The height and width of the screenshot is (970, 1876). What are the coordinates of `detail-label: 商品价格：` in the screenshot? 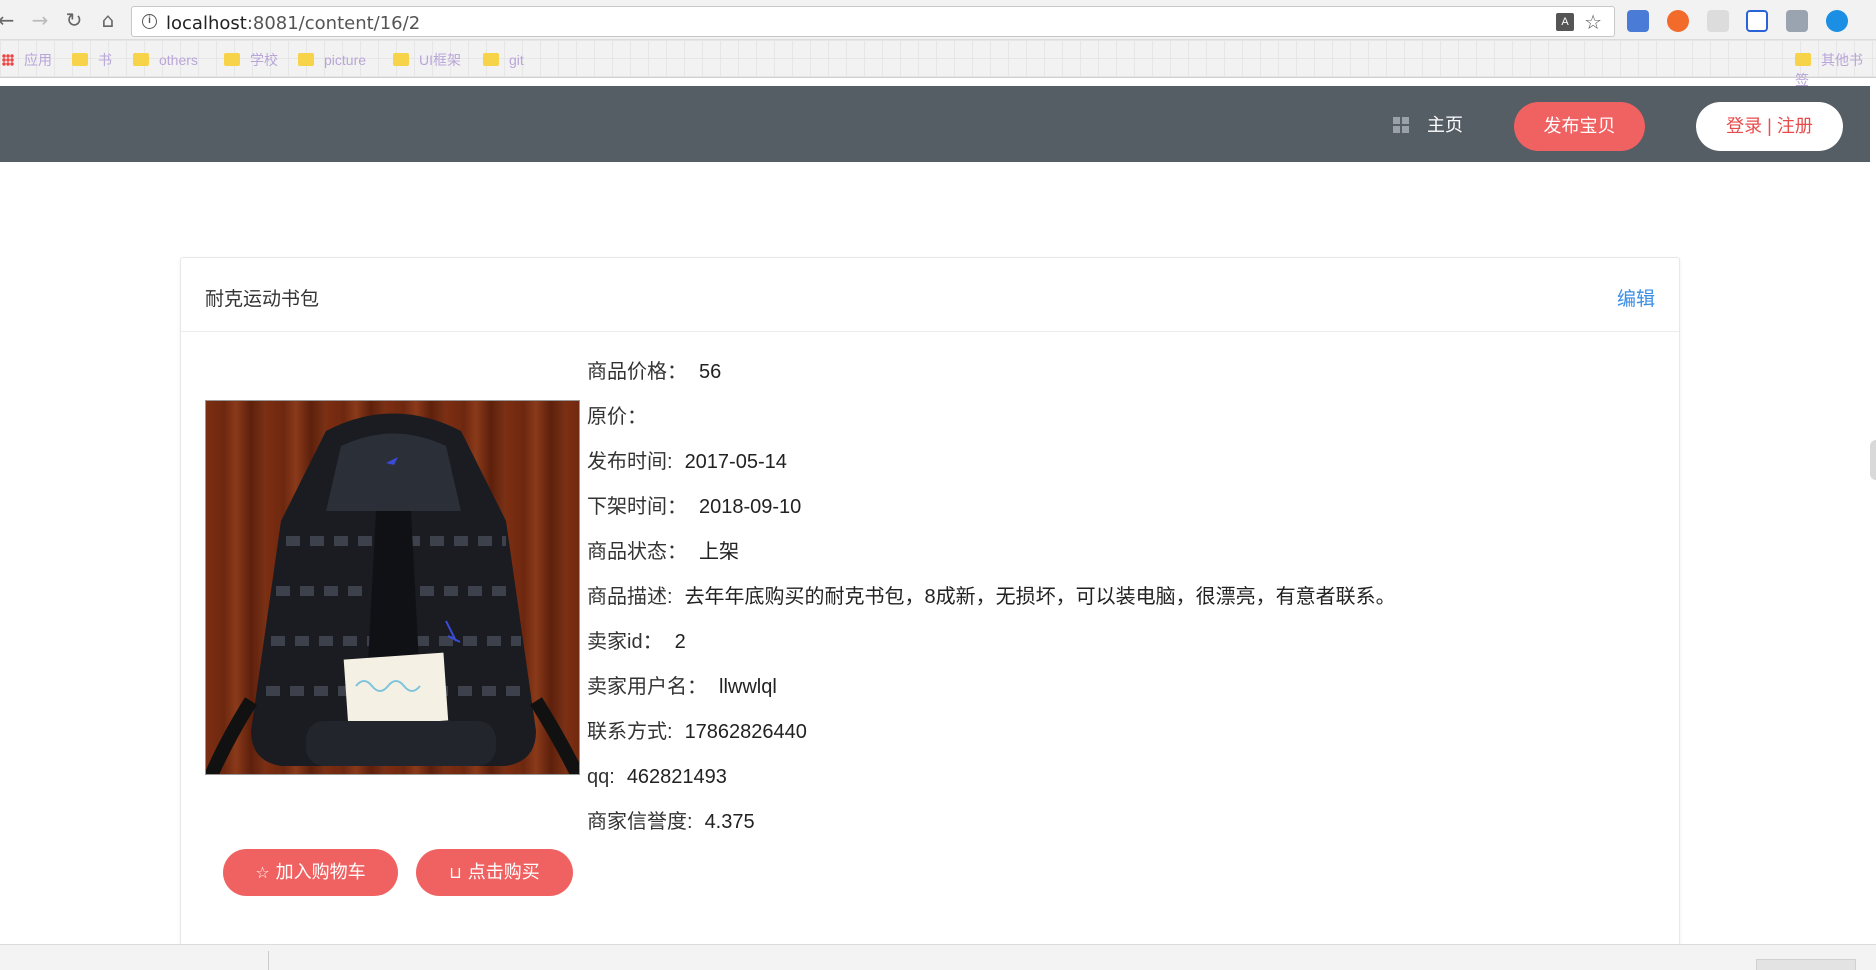 It's located at (637, 372).